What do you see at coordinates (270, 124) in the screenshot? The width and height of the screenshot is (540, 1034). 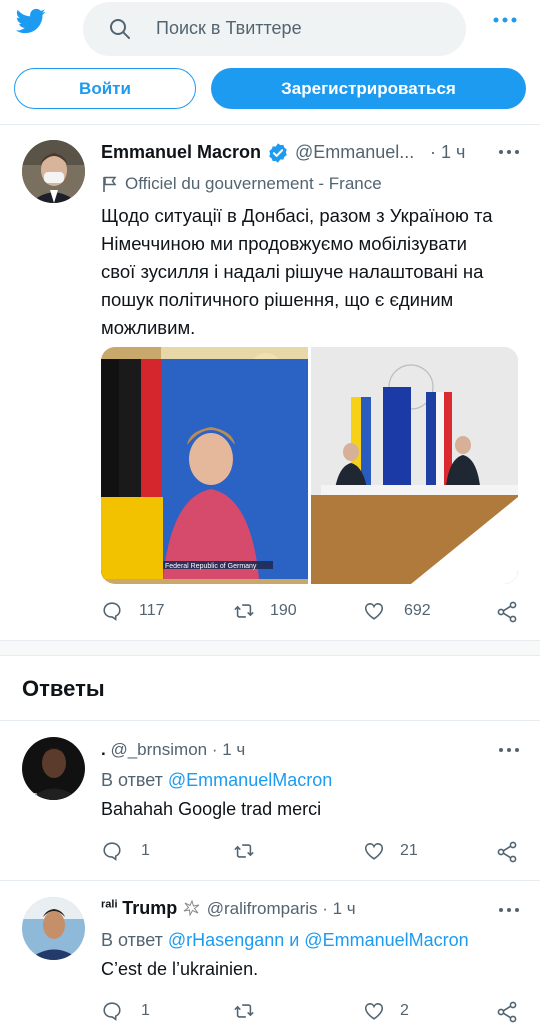 I see `header-divider` at bounding box center [270, 124].